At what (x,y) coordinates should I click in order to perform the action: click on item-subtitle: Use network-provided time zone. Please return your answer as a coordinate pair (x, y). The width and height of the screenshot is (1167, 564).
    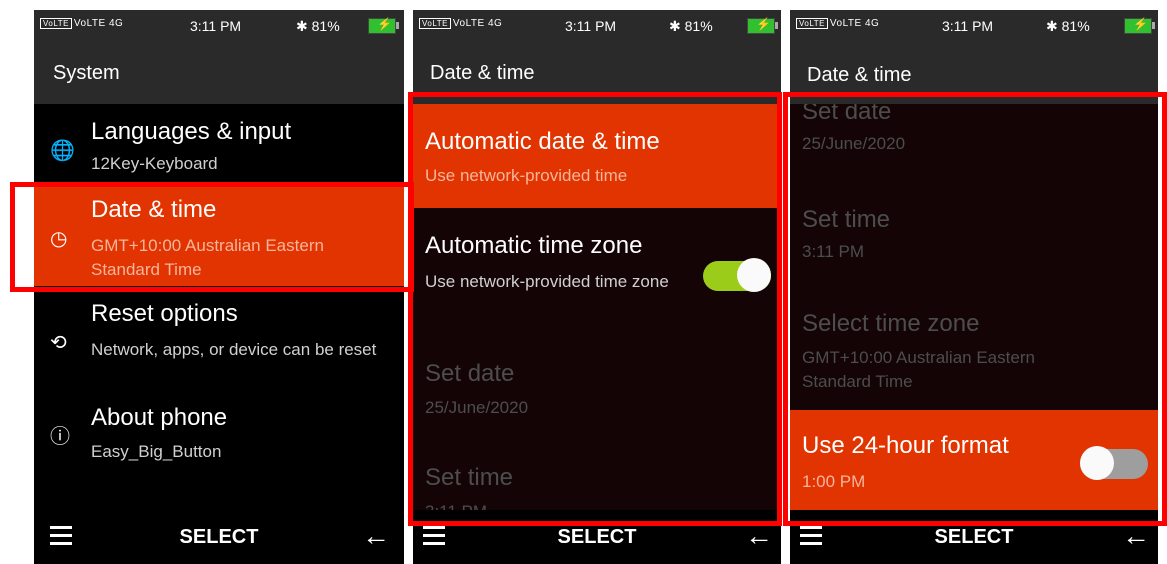
    Looking at the image, I should click on (547, 281).